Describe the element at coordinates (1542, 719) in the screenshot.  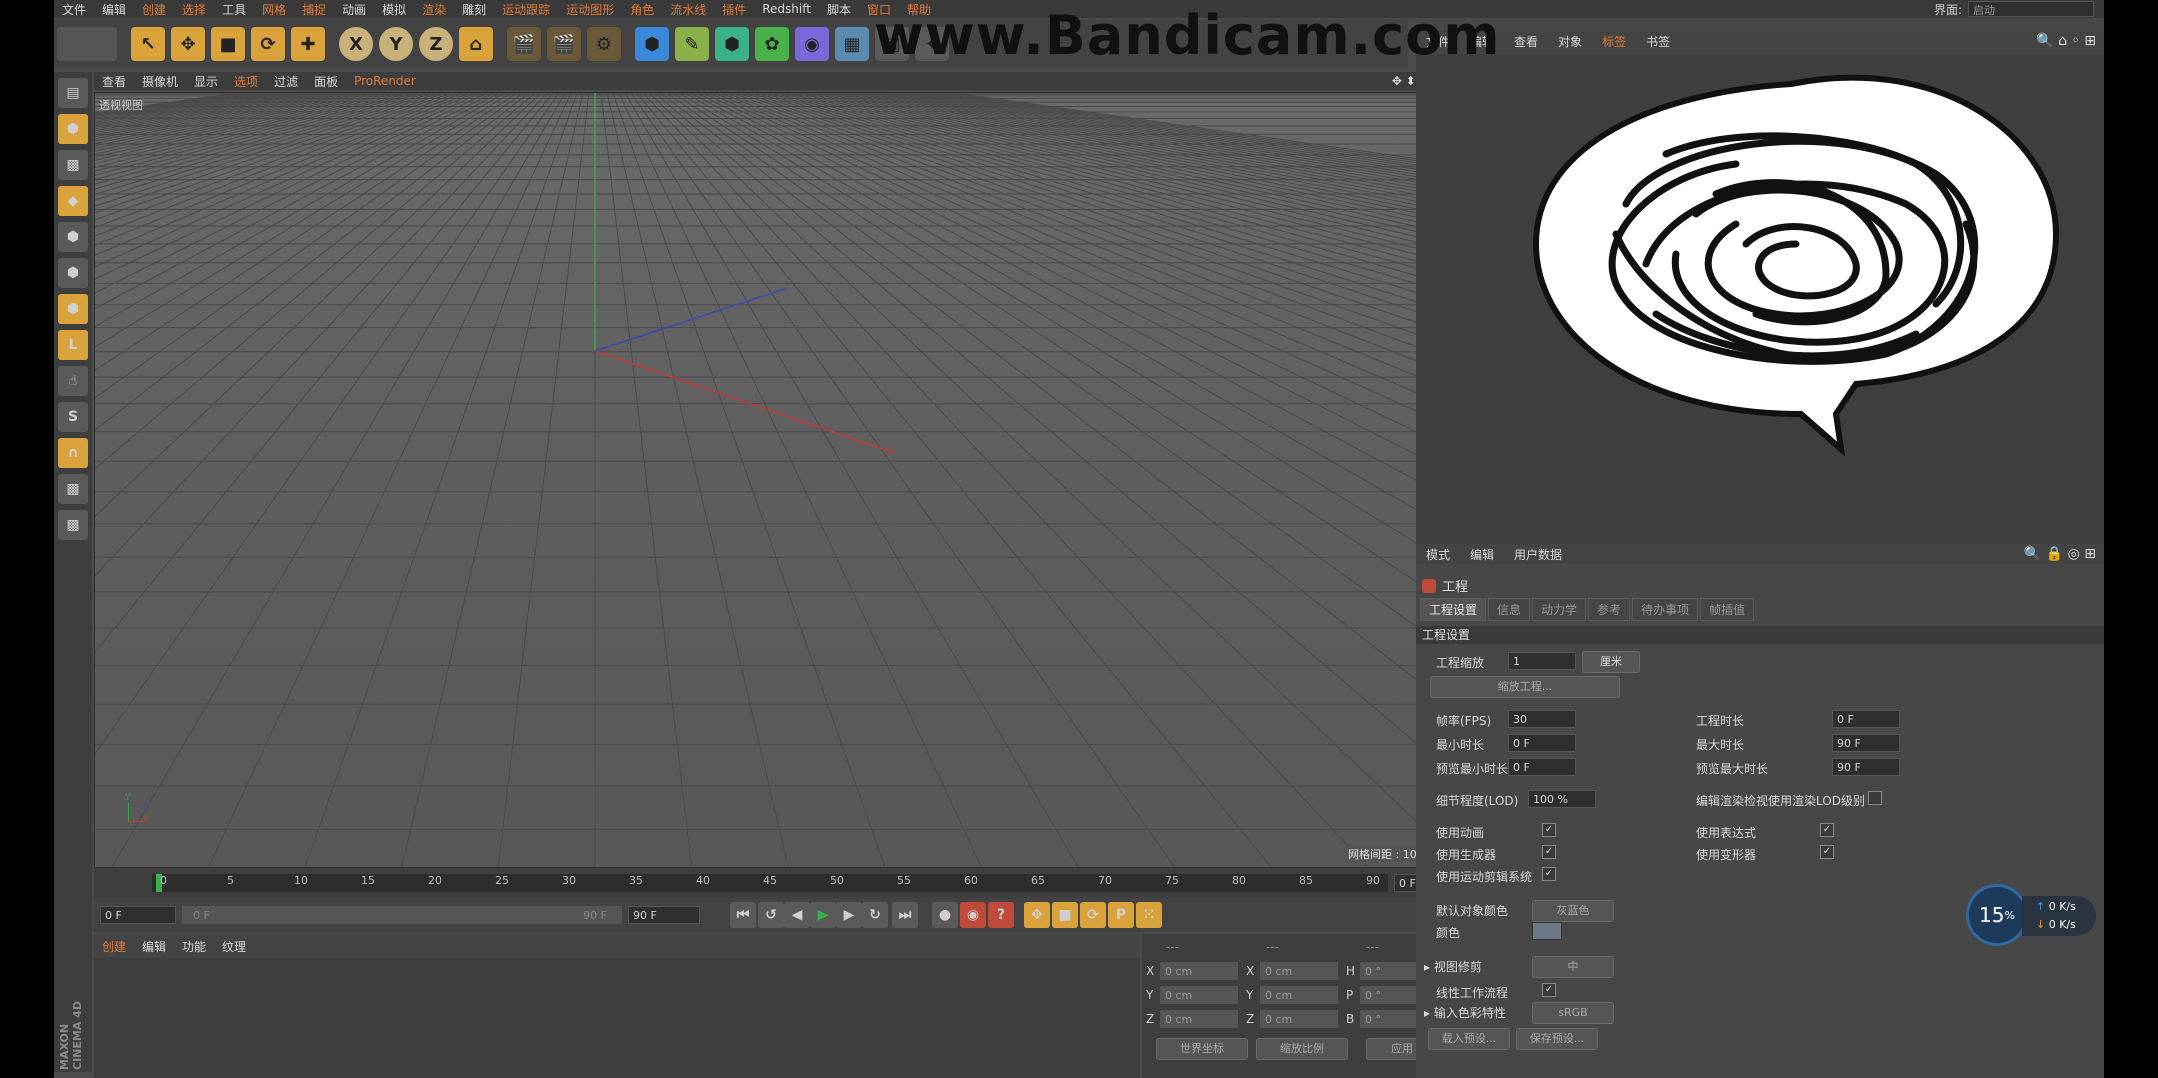
I see `fps-field: 30` at that location.